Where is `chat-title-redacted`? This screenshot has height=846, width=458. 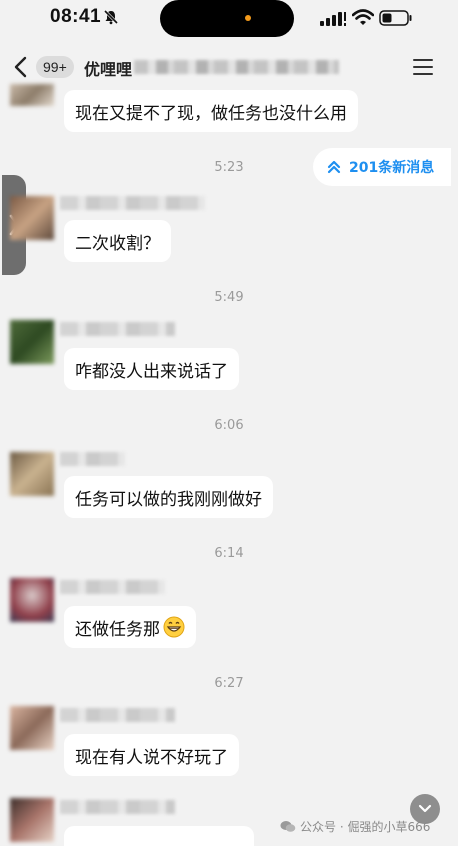 chat-title-redacted is located at coordinates (236, 67).